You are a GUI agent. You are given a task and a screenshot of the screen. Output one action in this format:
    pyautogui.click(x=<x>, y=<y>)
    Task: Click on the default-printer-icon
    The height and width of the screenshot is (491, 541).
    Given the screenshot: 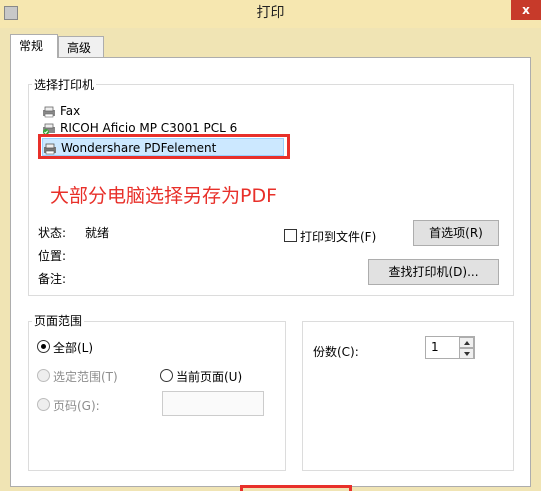 What is the action you would take?
    pyautogui.click(x=49, y=129)
    